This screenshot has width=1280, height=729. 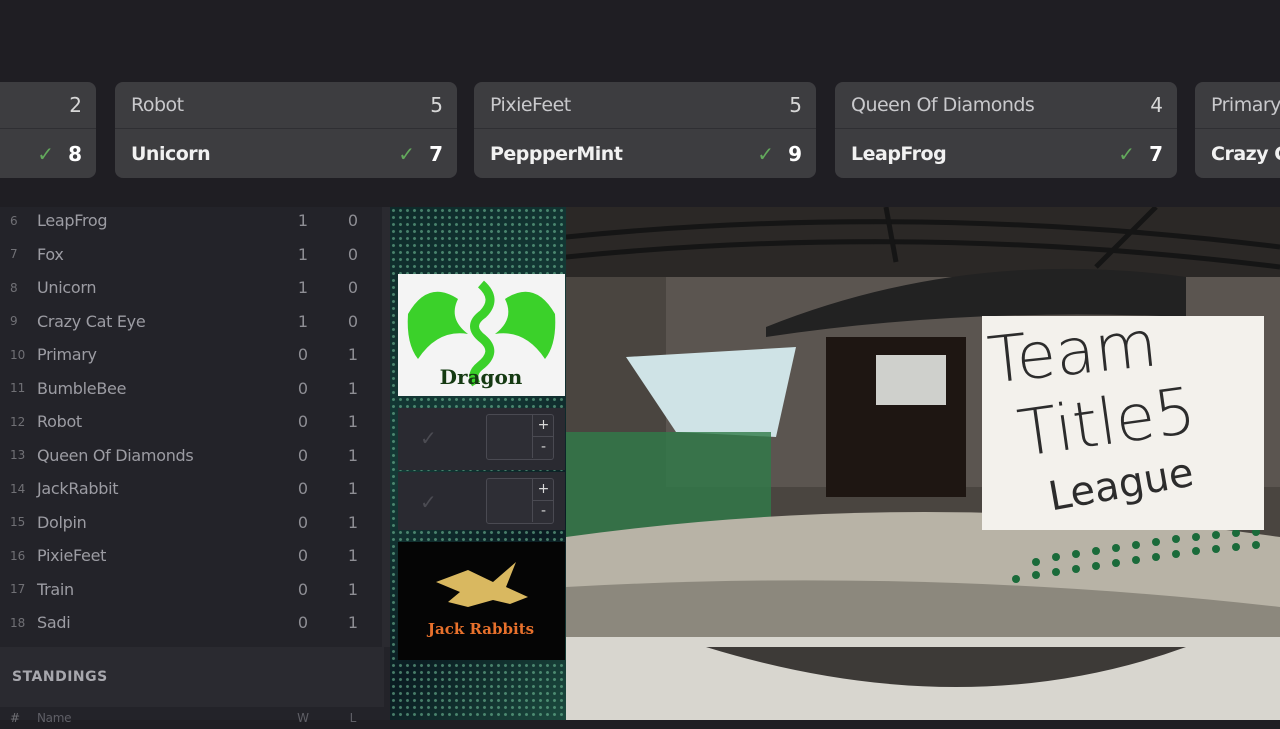 What do you see at coordinates (1006, 130) in the screenshot?
I see `matchup-card: Queen Of Diamonds 4 LeapFrog ✓ 7` at bounding box center [1006, 130].